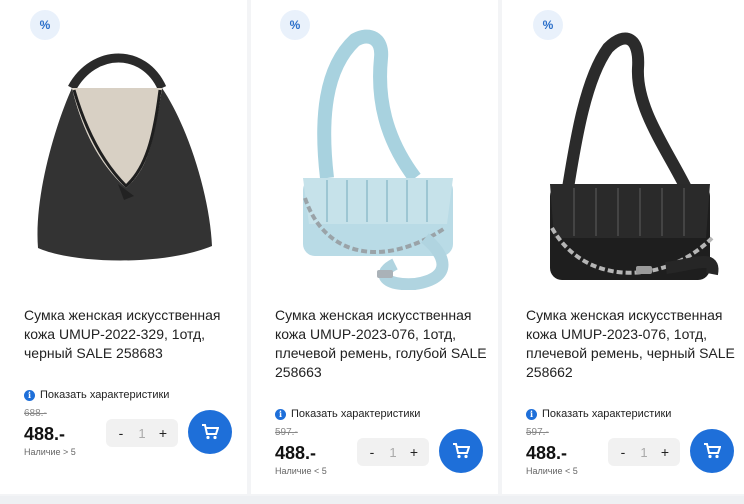 The width and height of the screenshot is (744, 504). Describe the element at coordinates (50, 452) in the screenshot. I see `stock-status: Наличие > 5` at that location.